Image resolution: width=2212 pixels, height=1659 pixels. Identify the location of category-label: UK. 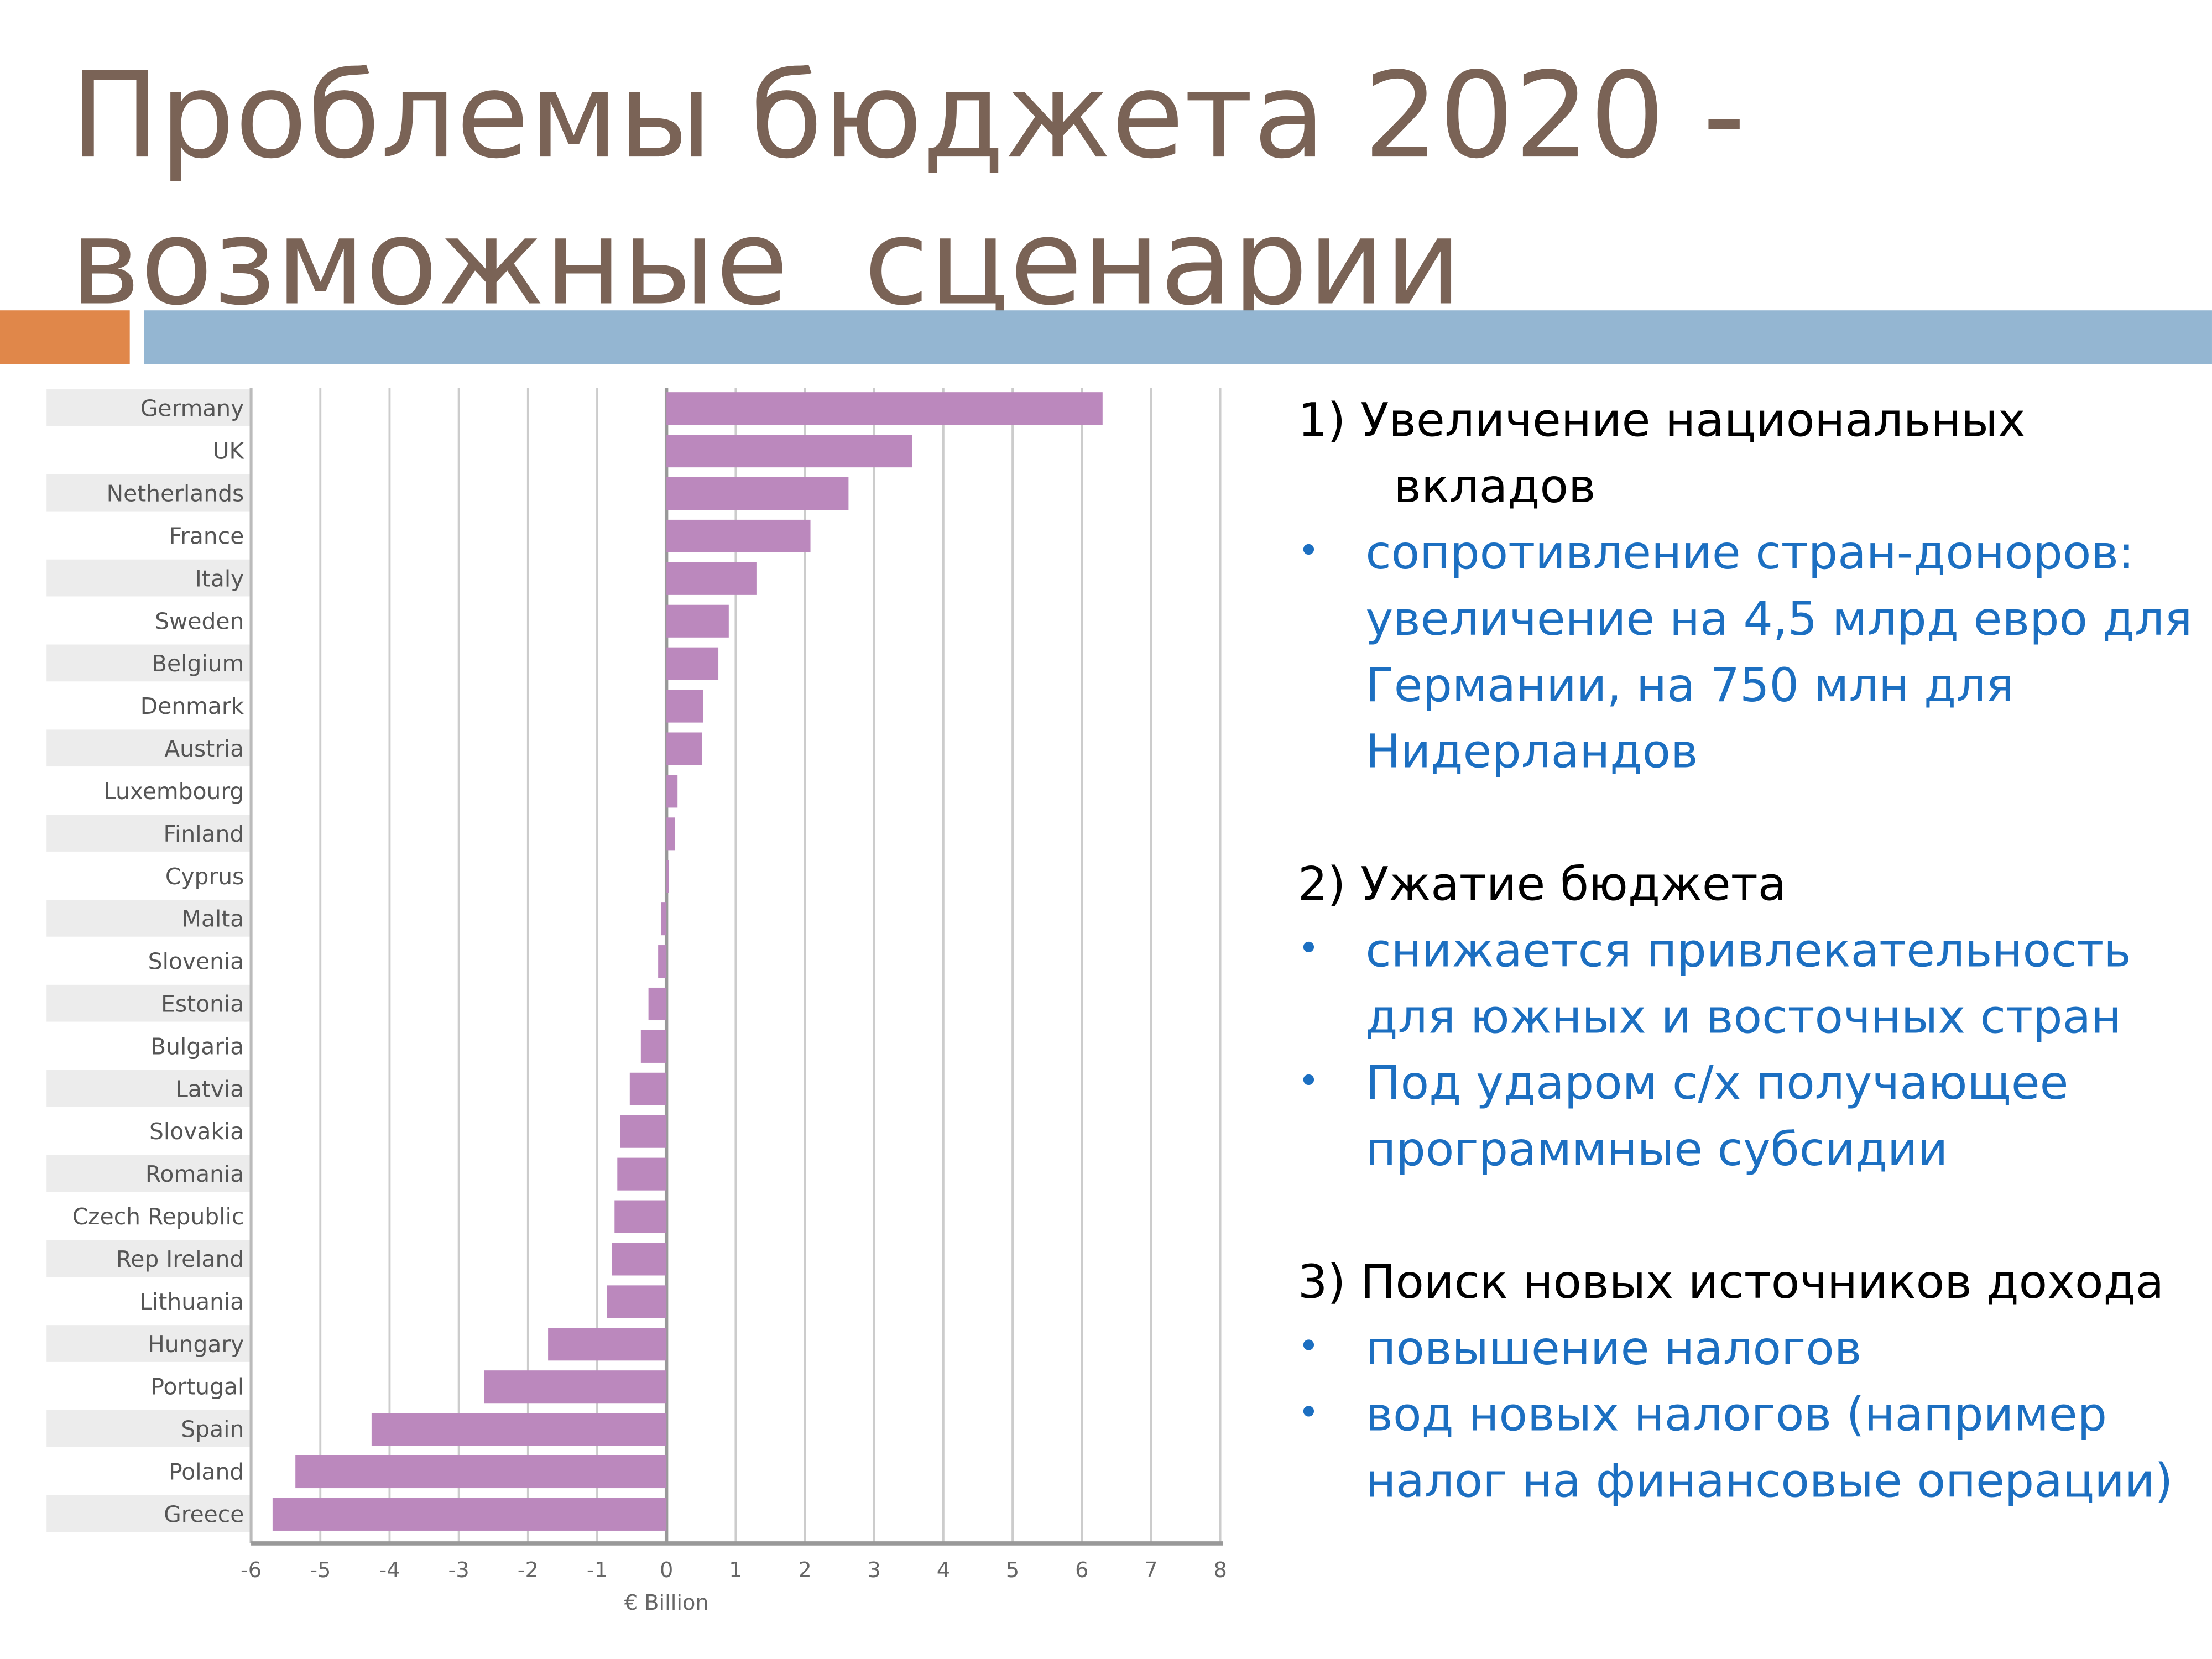
(229, 452).